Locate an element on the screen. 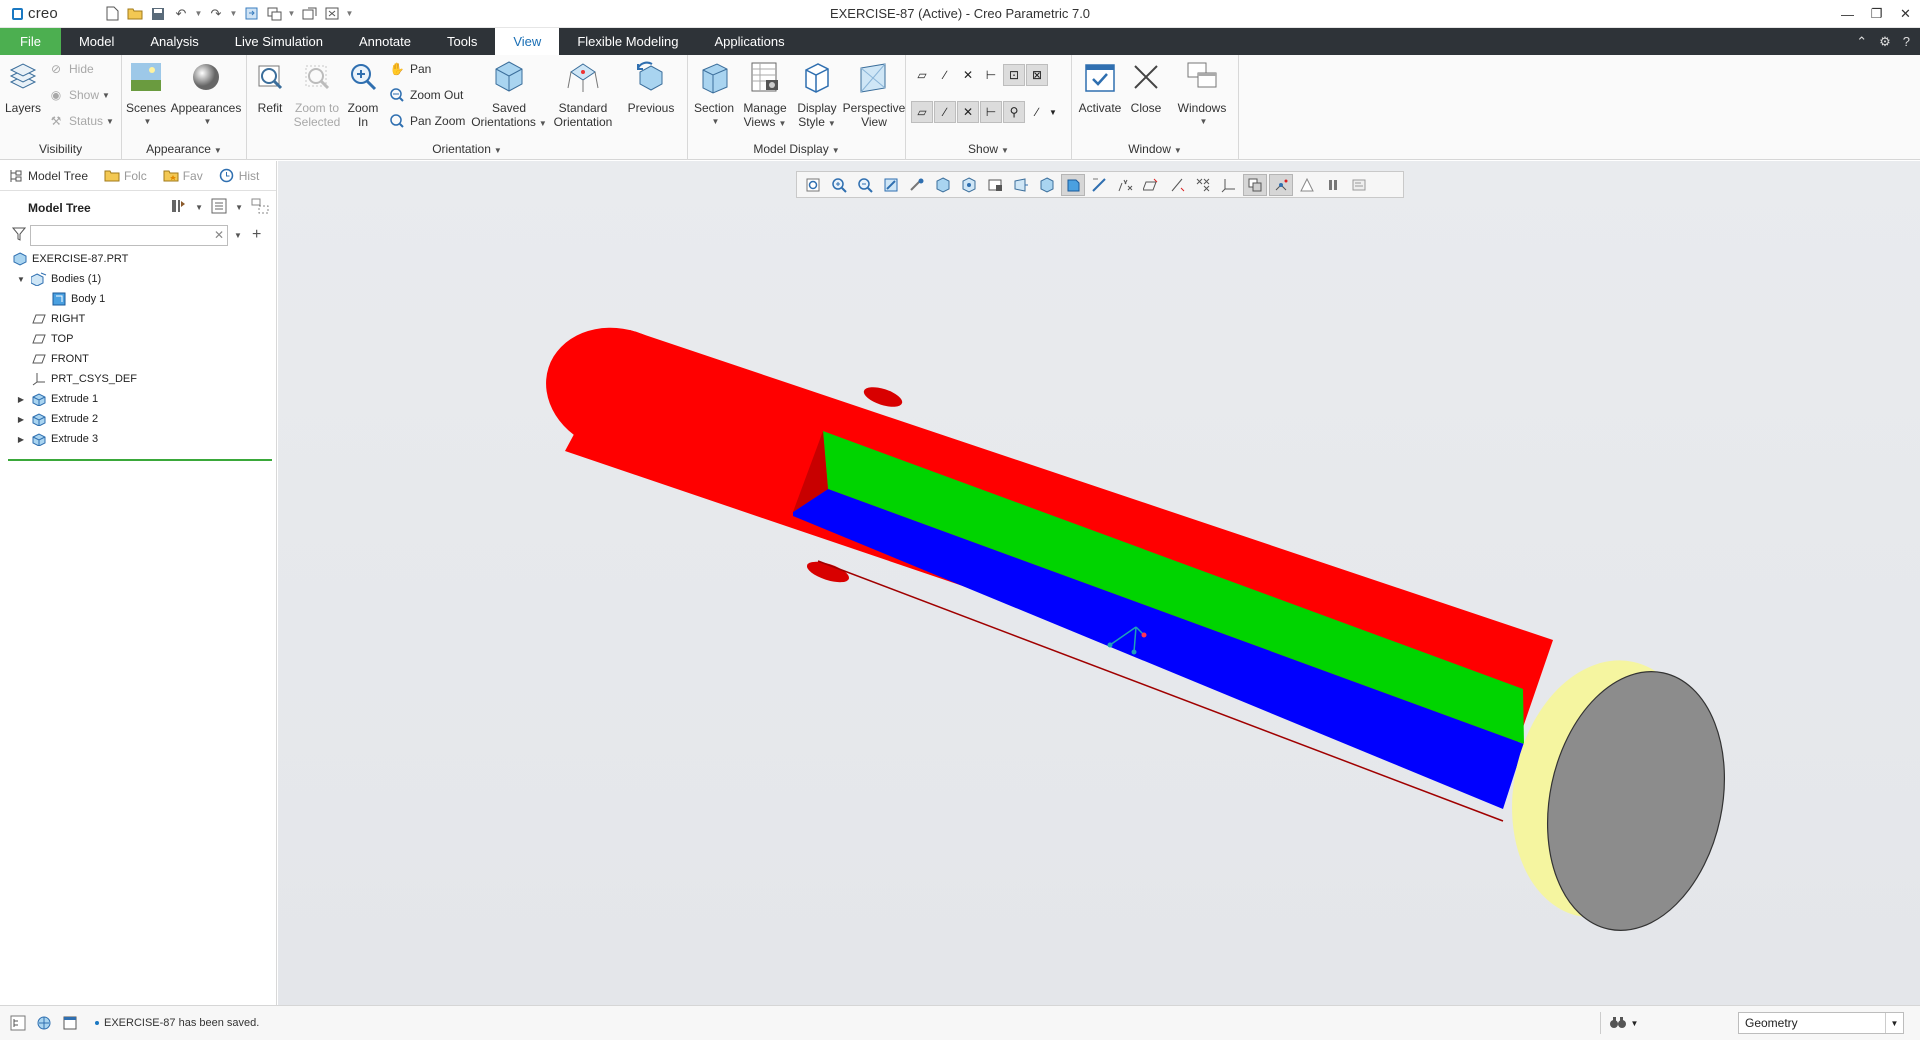 This screenshot has width=1920, height=1040. tab-favorites: Fav is located at coordinates (183, 176).